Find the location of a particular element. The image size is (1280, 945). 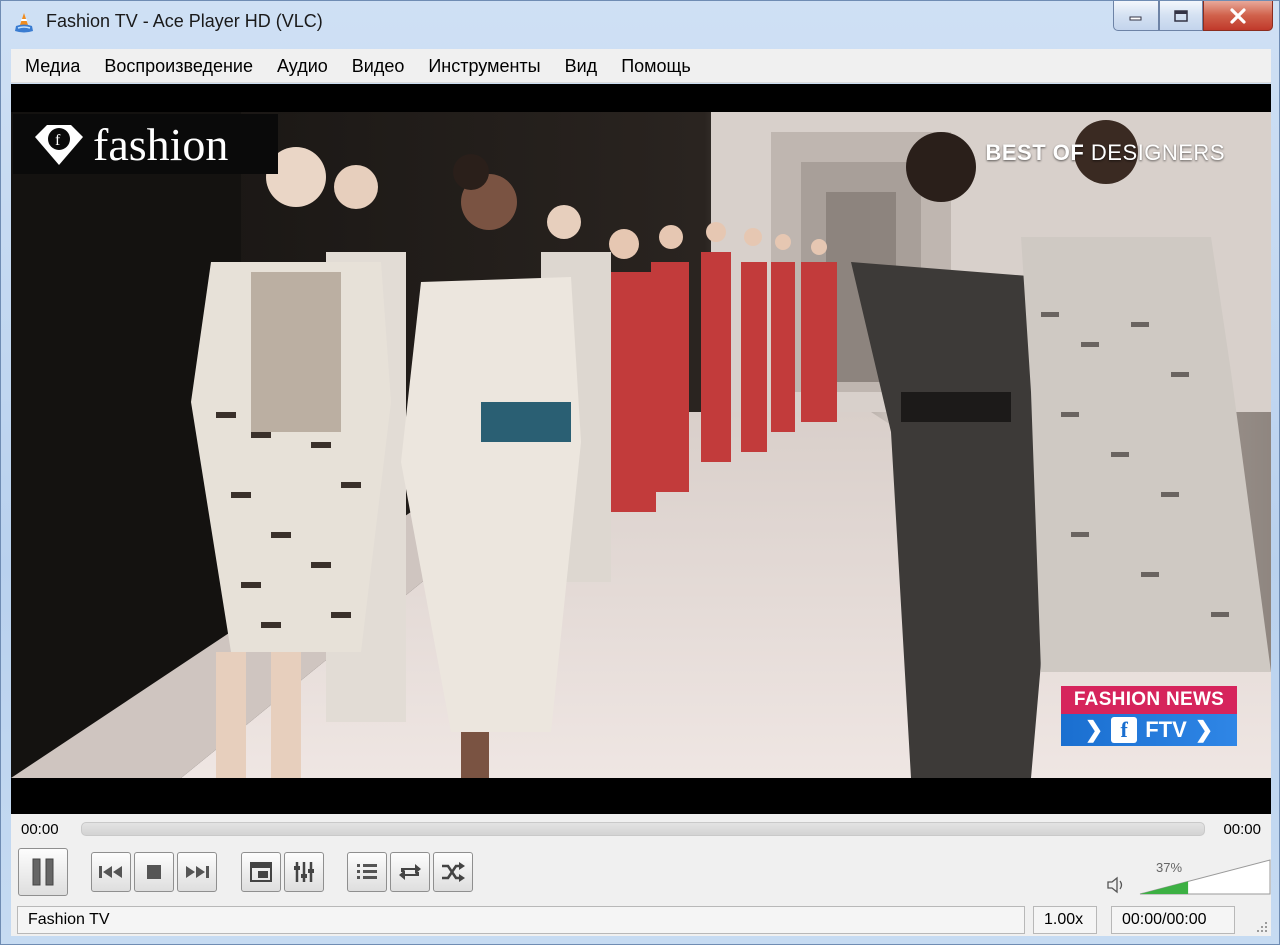

logo-wordmark: fashion is located at coordinates (161, 144).